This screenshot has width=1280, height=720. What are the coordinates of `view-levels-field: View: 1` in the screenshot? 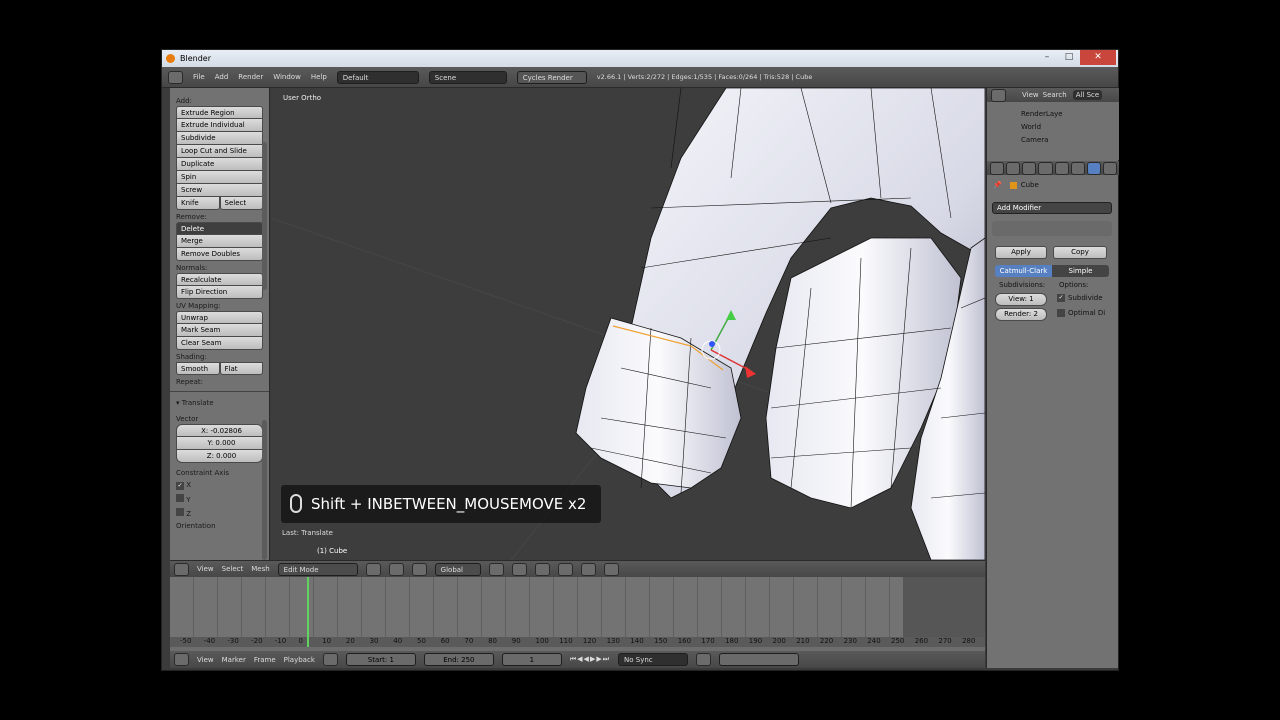 It's located at (1021, 299).